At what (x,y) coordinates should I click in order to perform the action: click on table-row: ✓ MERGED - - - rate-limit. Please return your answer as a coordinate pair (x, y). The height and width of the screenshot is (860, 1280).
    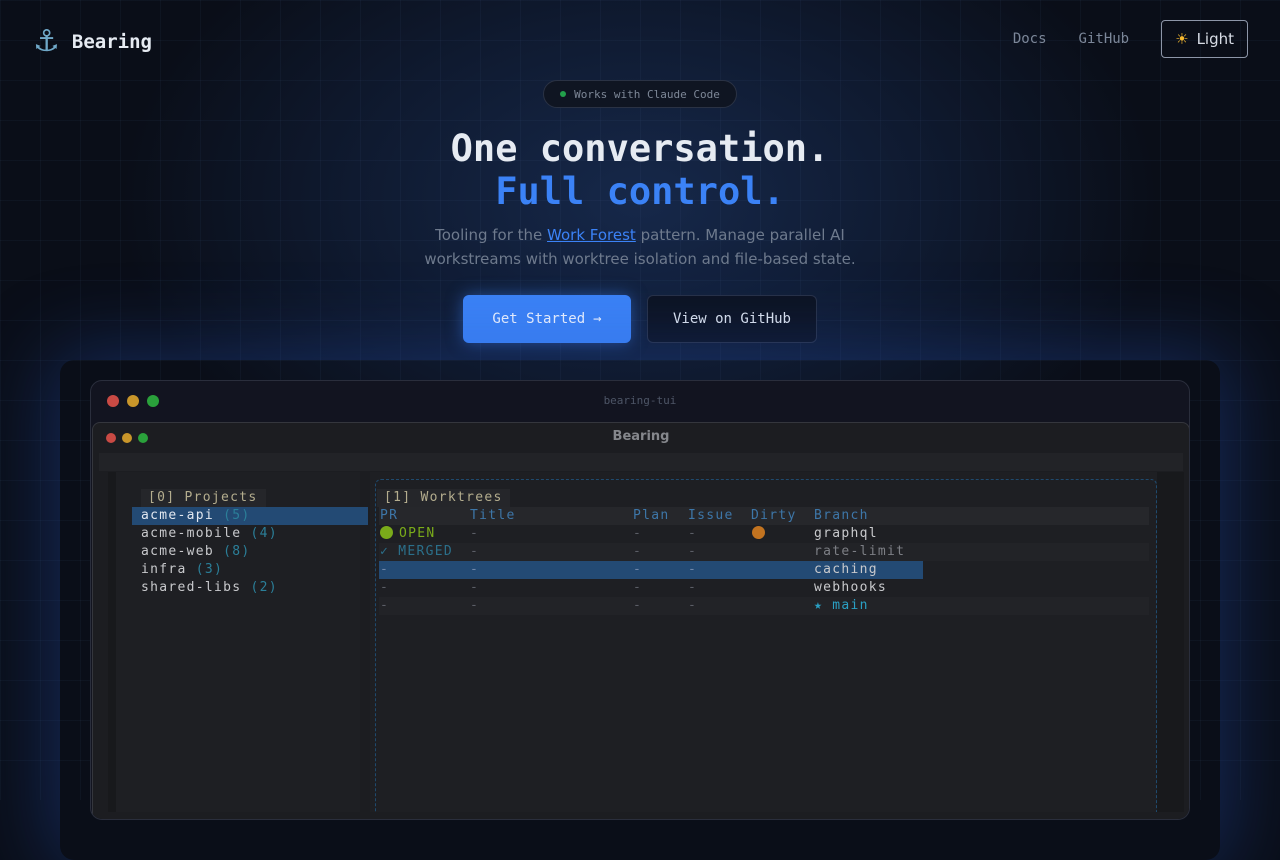
    Looking at the image, I should click on (764, 552).